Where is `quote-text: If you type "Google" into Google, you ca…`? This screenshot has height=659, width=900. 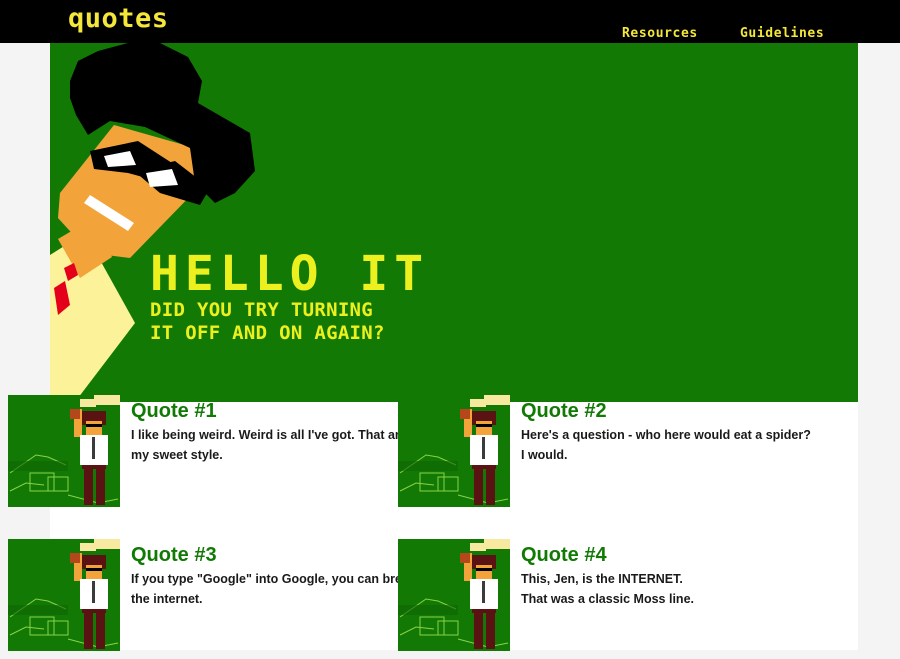
quote-text: If you type "Google" into Google, you ca… is located at coordinates (273, 589).